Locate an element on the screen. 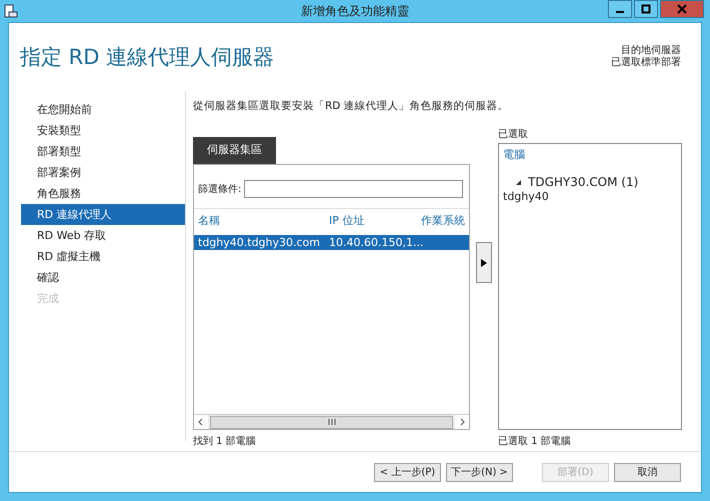 This screenshot has width=710, height=501. grip-icon is located at coordinates (332, 422).